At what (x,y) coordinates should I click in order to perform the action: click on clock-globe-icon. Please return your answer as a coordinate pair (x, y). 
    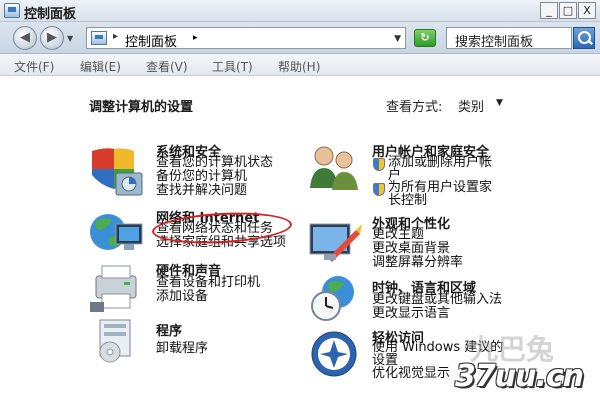
    Looking at the image, I should click on (335, 298).